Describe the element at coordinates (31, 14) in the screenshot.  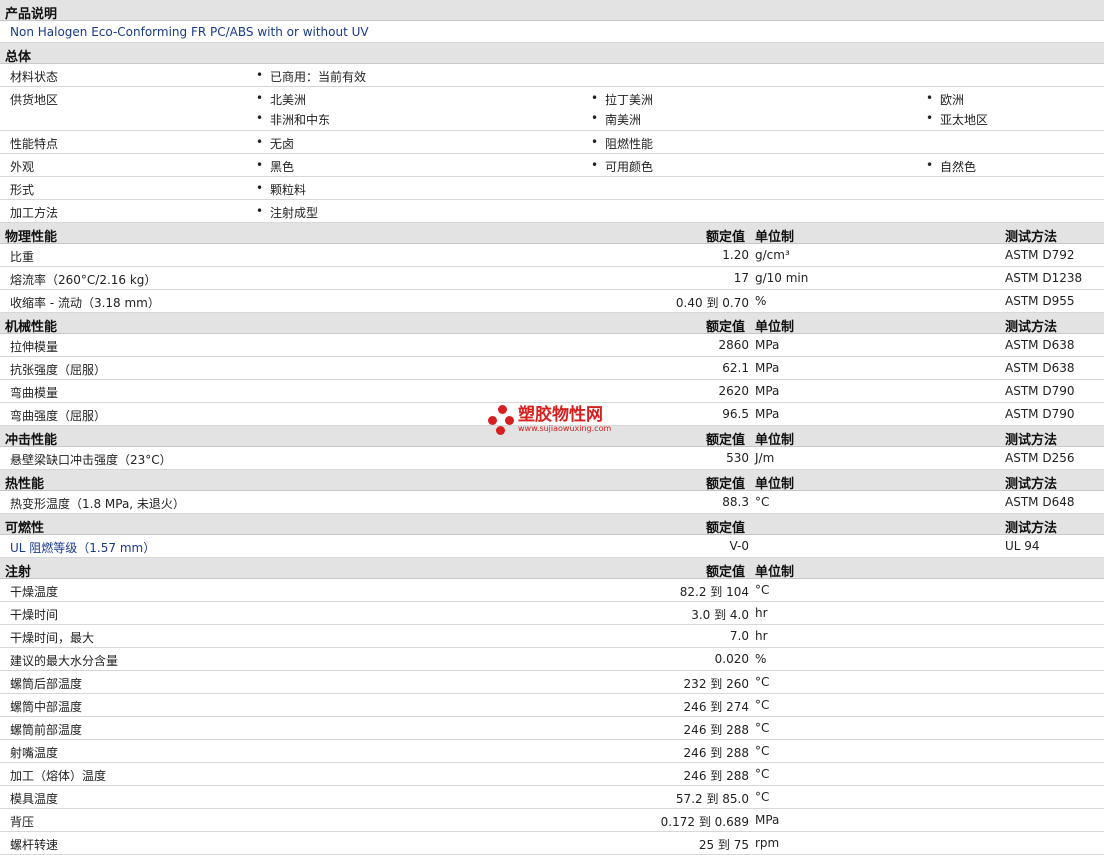
I see `section-title: 产品说明` at that location.